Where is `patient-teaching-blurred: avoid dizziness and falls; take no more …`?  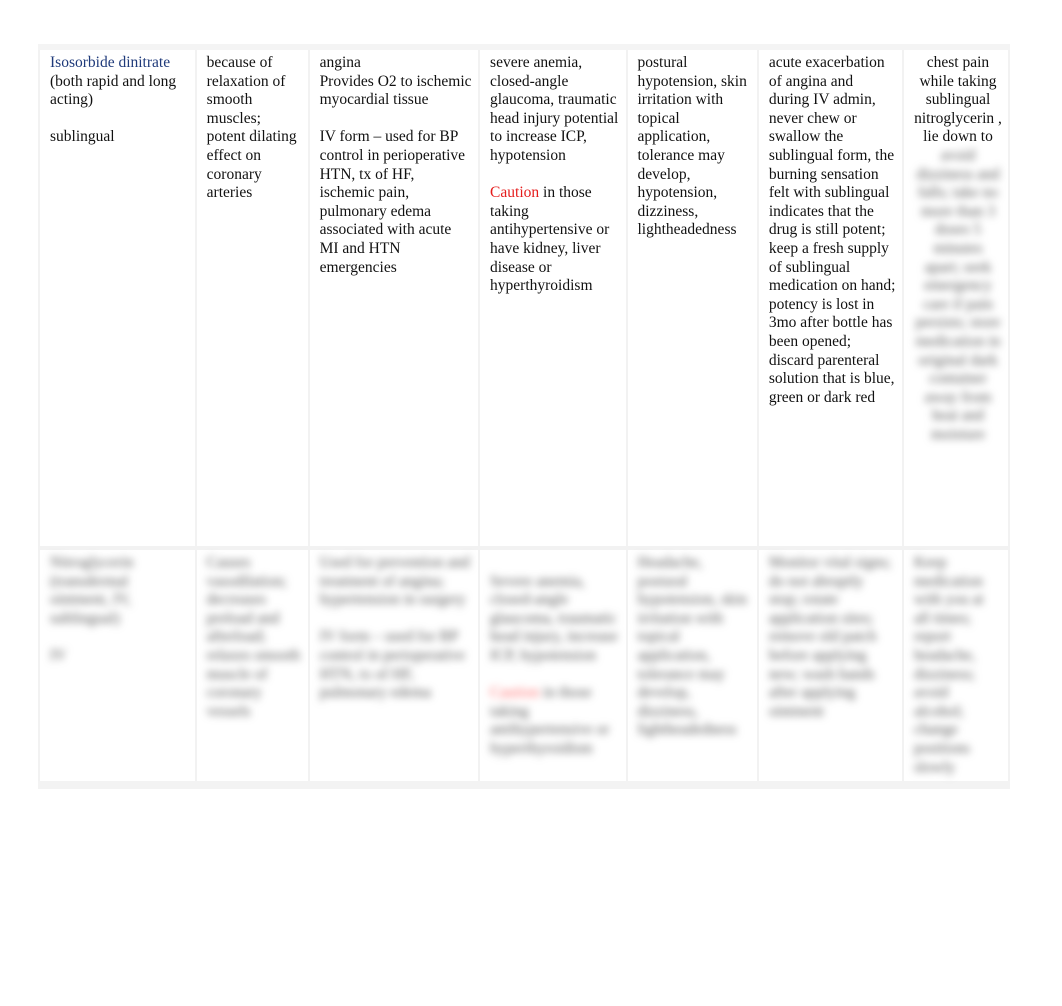 patient-teaching-blurred: avoid dizziness and falls; take no more … is located at coordinates (958, 294).